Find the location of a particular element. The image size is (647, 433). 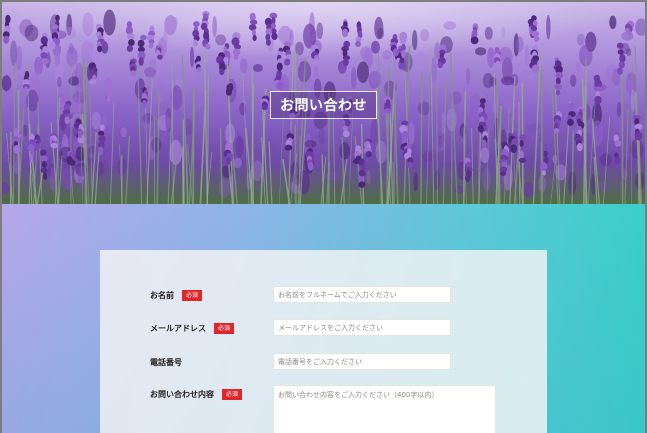

message-textarea-placeholder: お問い合わせ内容をご入力ください（400字以内） is located at coordinates (358, 395).